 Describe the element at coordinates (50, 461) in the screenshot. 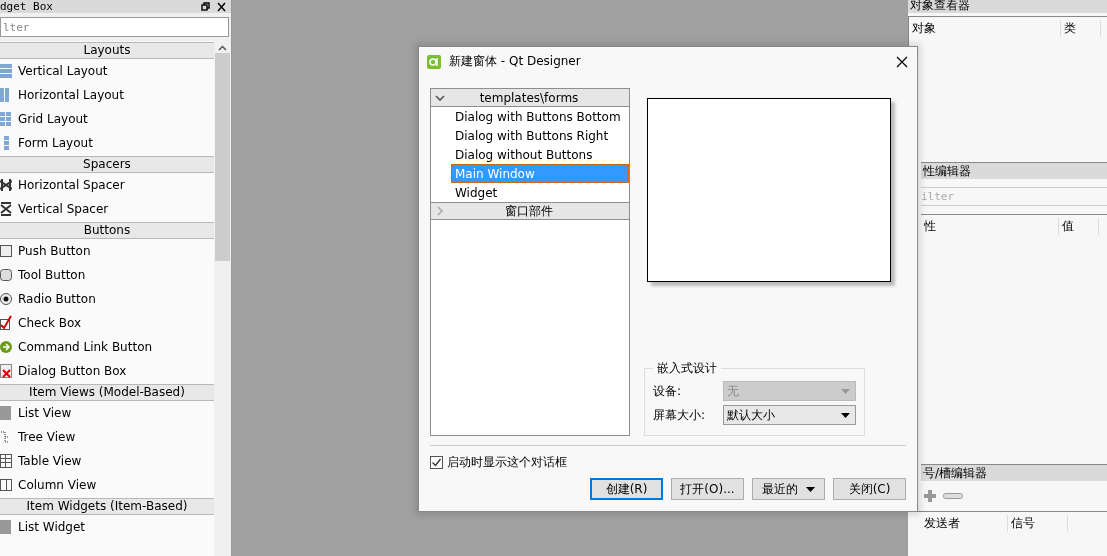

I see `palette-entry: Table View` at that location.